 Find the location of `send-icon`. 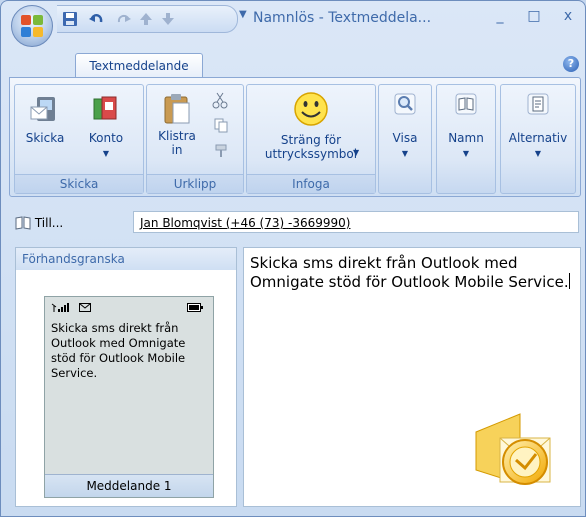

send-icon is located at coordinates (42, 109).